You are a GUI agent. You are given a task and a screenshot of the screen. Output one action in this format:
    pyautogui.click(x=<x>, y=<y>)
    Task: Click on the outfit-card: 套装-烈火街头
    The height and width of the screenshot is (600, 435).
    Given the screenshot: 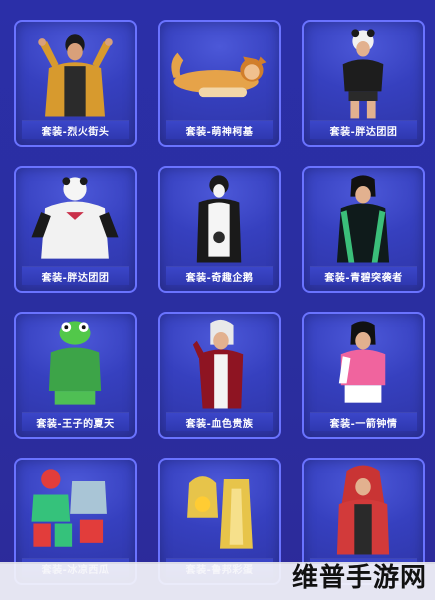 What is the action you would take?
    pyautogui.click(x=75, y=83)
    